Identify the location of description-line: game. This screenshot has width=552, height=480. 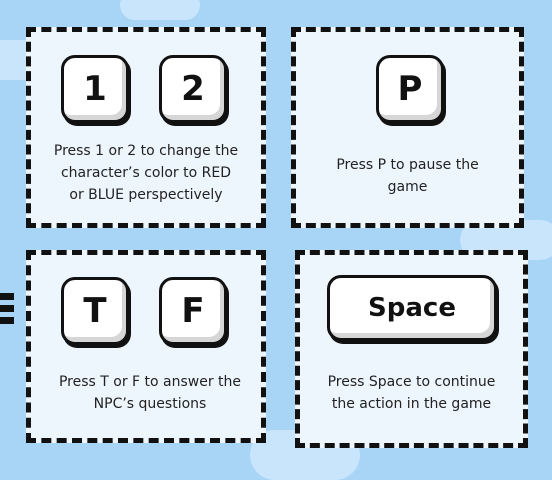
(407, 187).